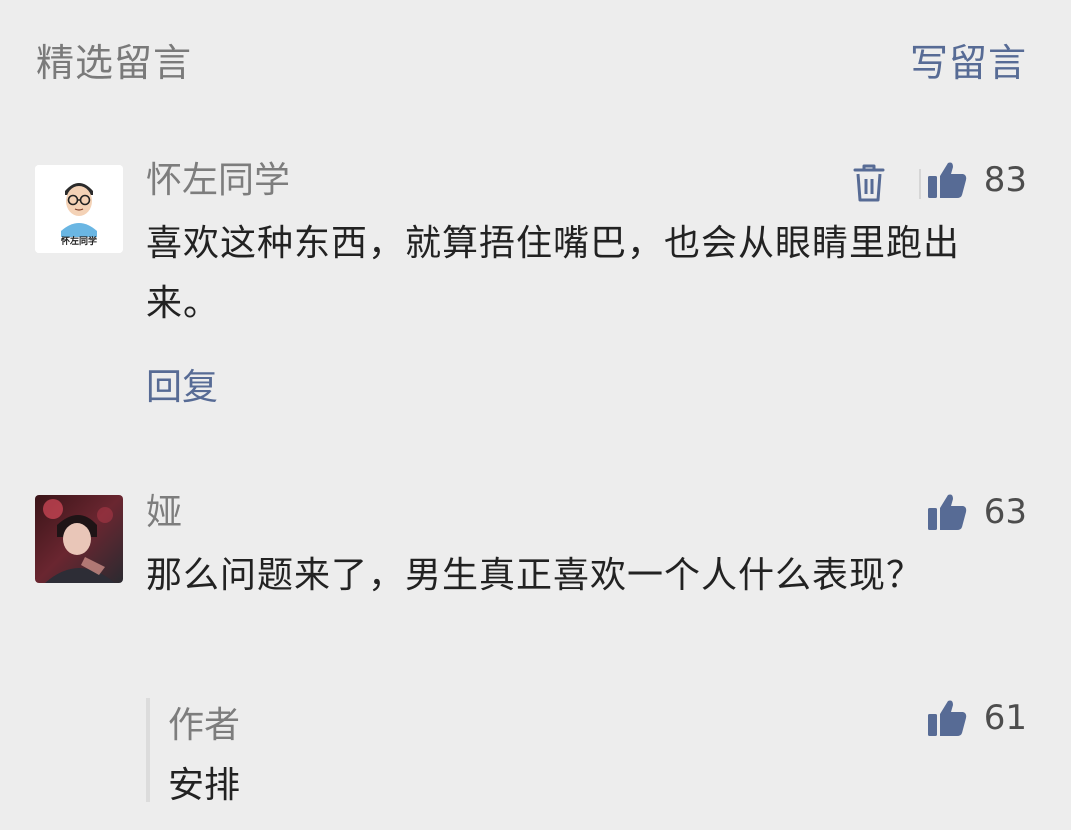  Describe the element at coordinates (976, 180) in the screenshot. I see `like-button: 83` at that location.